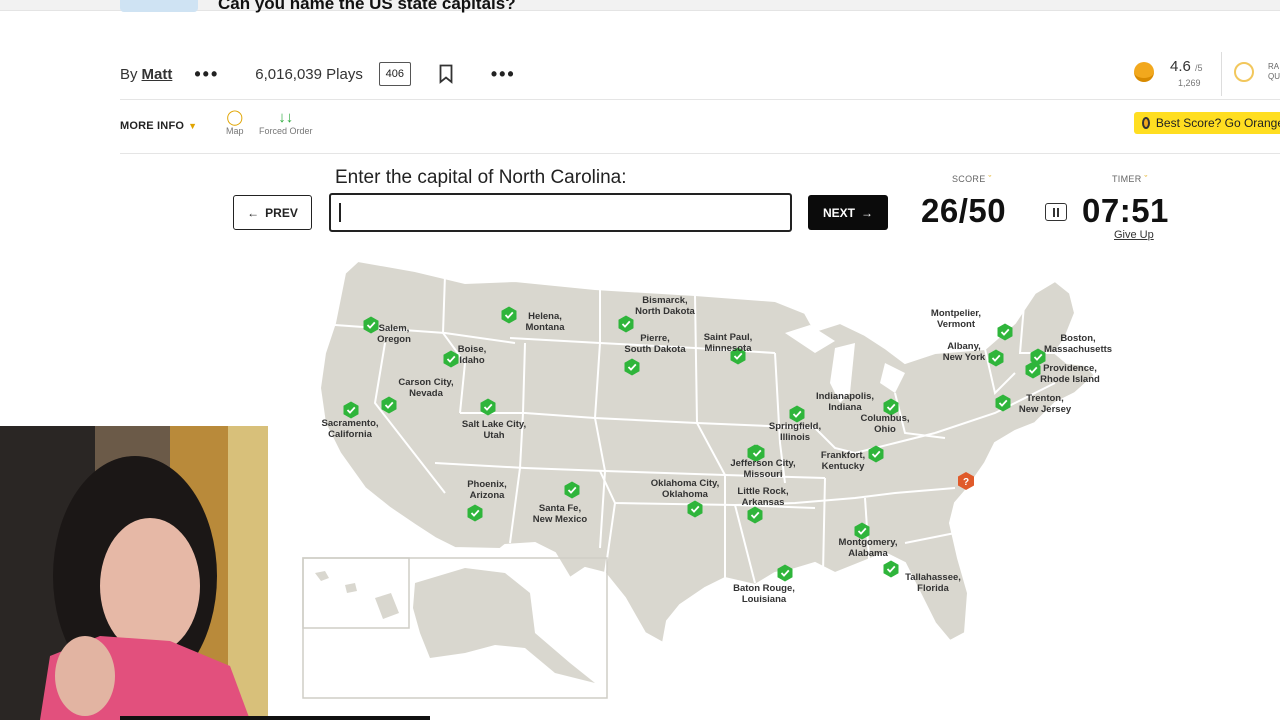 This screenshot has width=1280, height=720. I want to click on text-caret, so click(340, 212).